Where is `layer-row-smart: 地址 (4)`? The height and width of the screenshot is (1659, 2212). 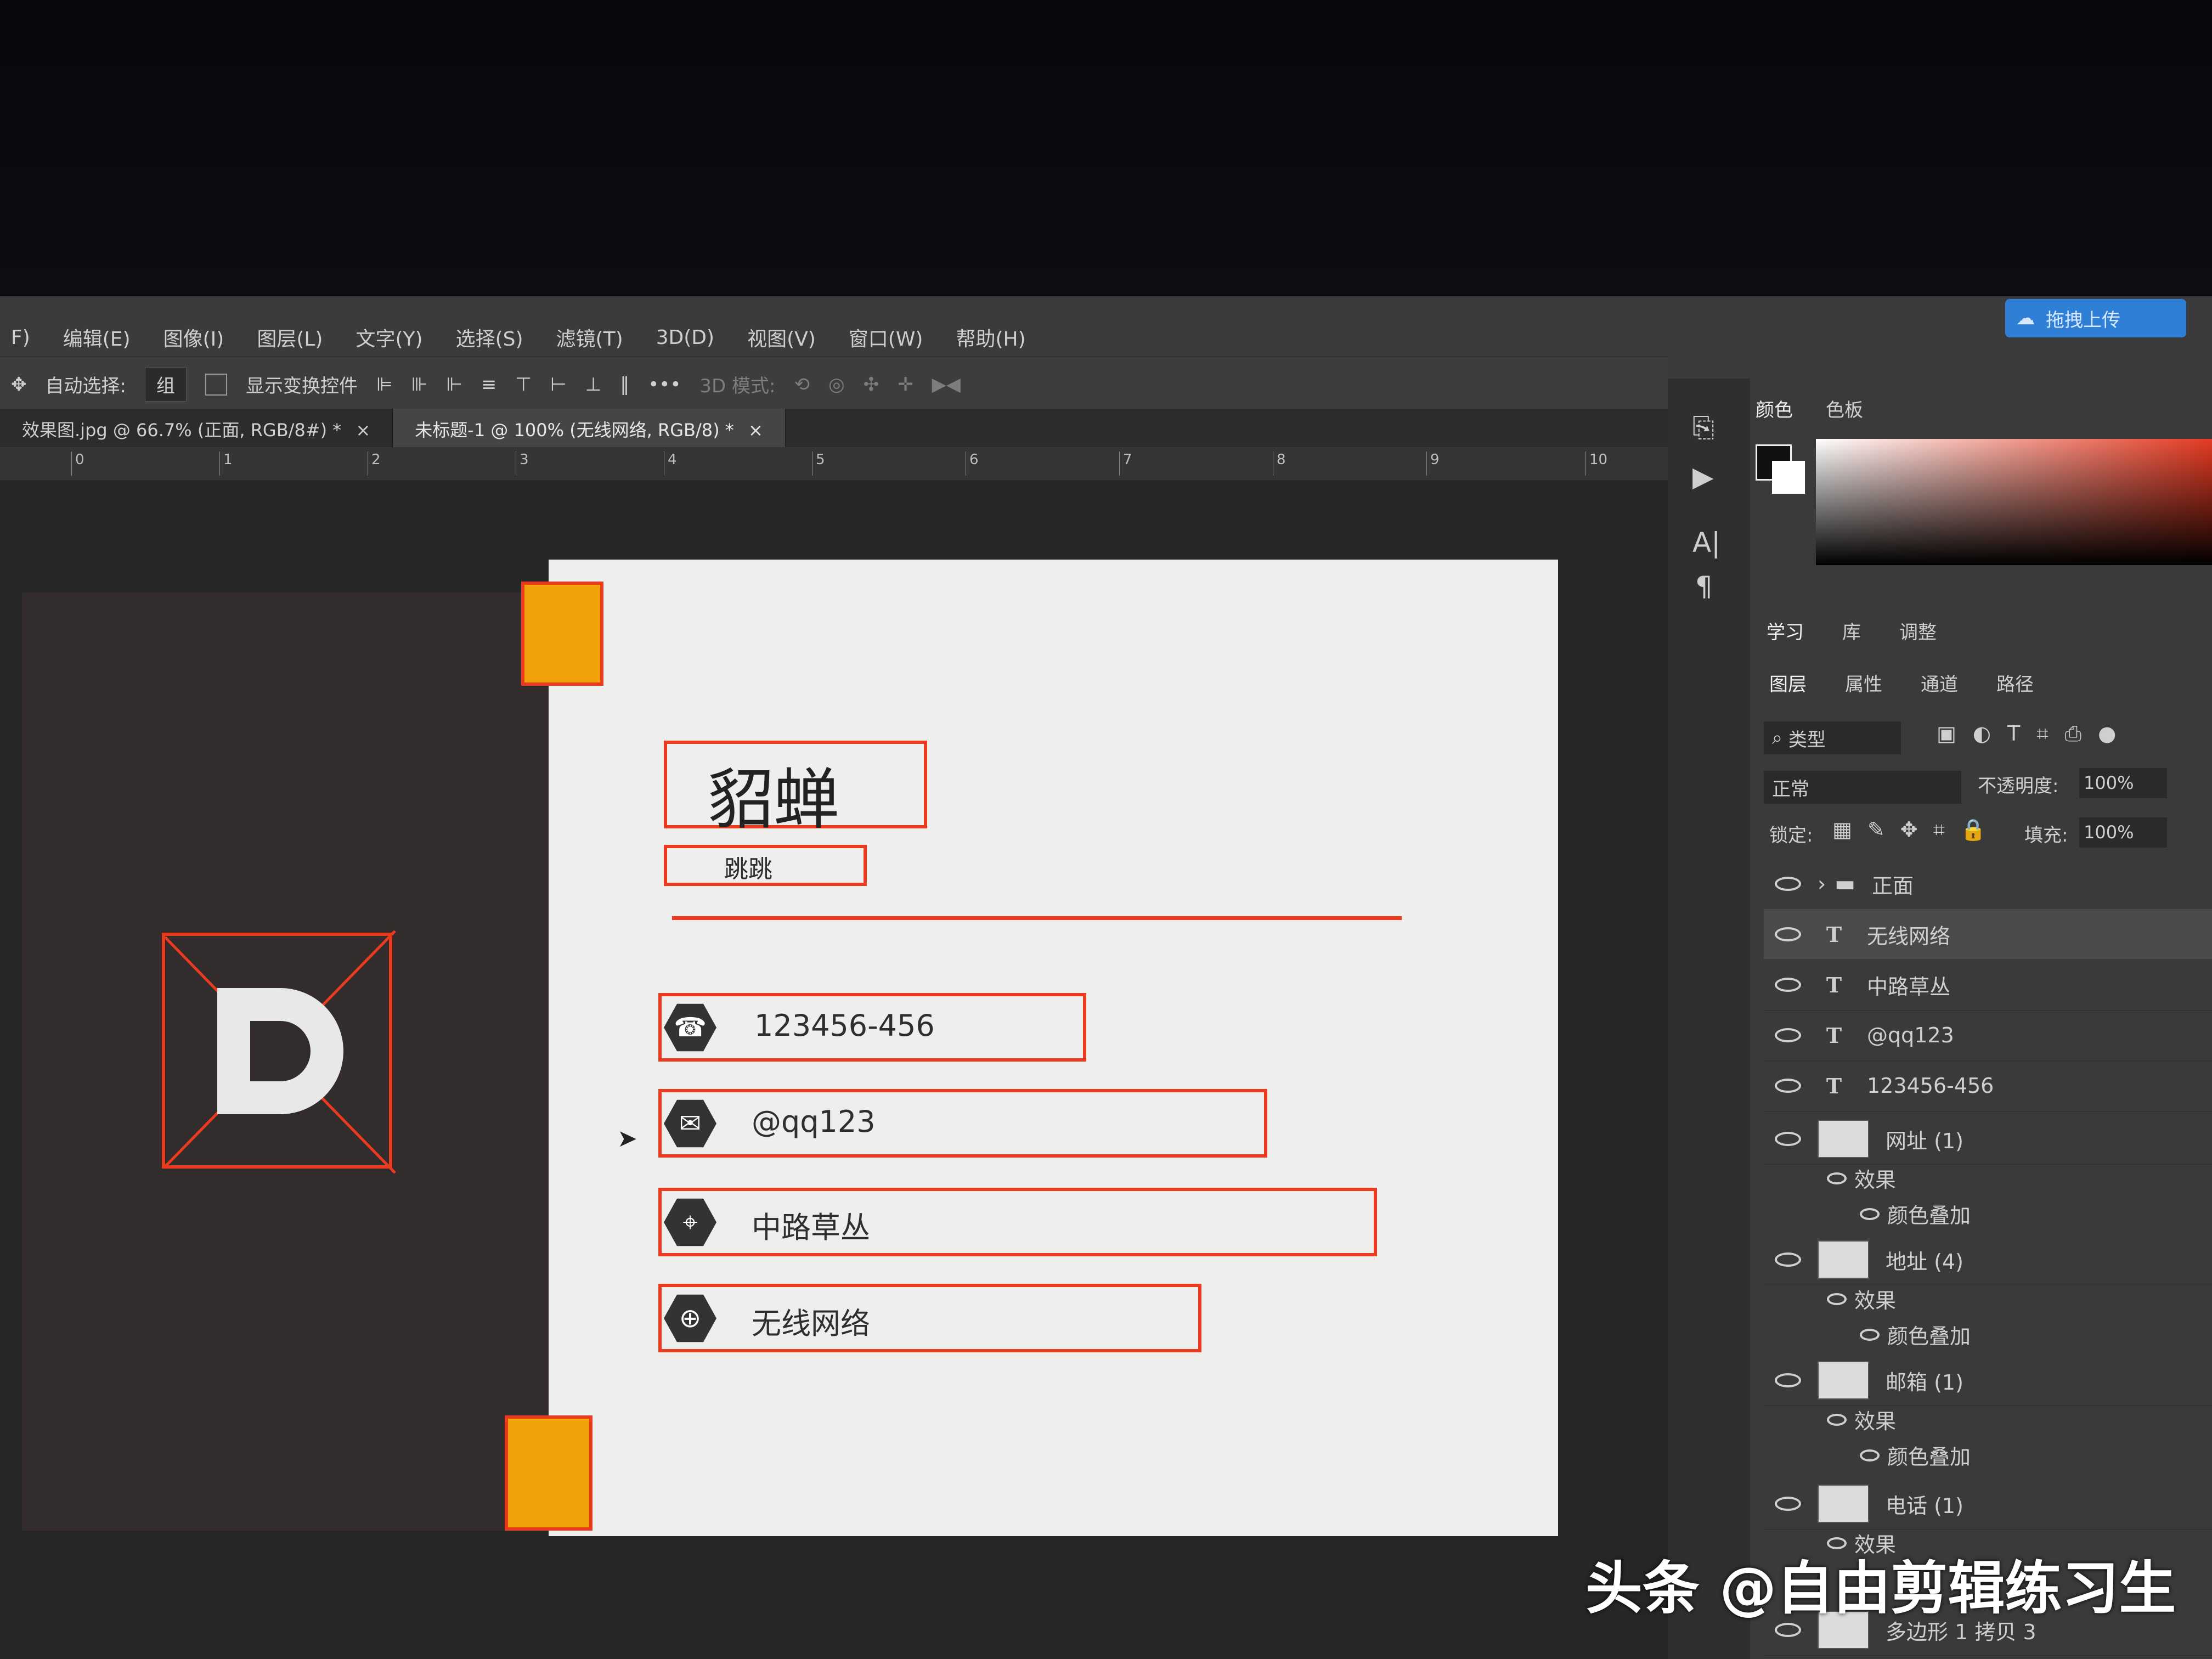 layer-row-smart: 地址 (4) is located at coordinates (1988, 1259).